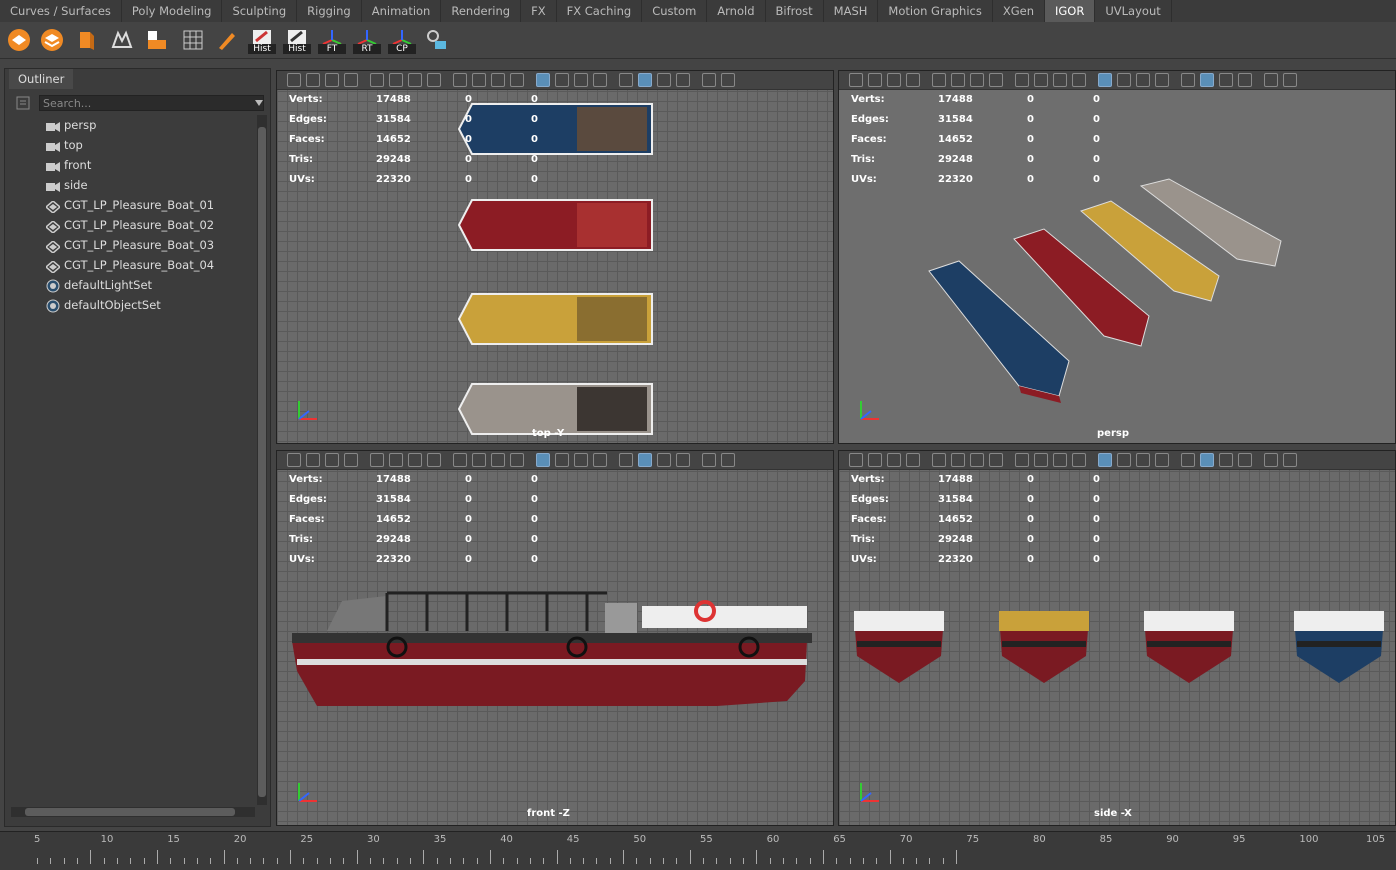 The image size is (1396, 870). What do you see at coordinates (1290, 460) in the screenshot?
I see `hud-icon` at bounding box center [1290, 460].